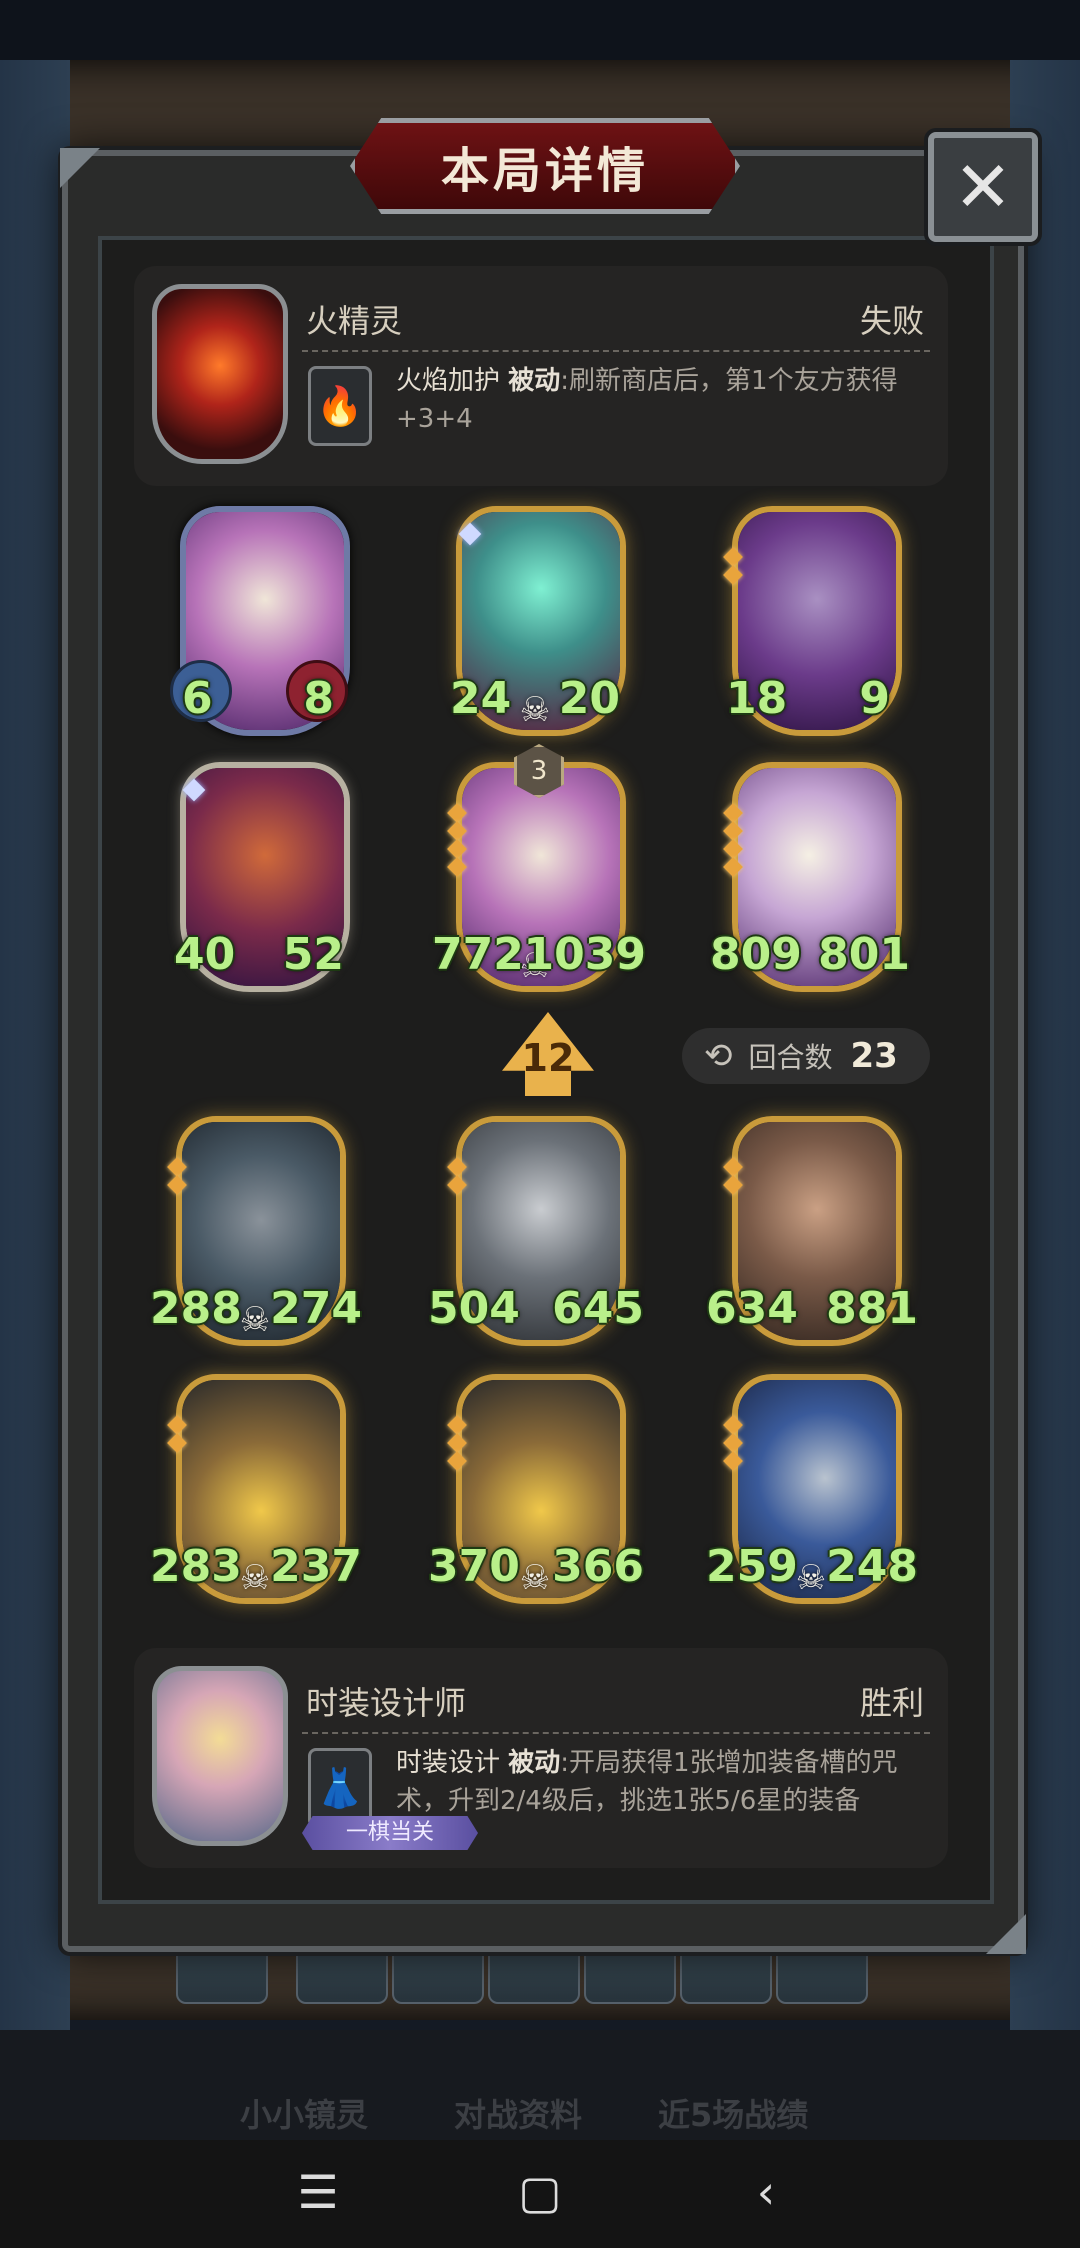 The width and height of the screenshot is (1080, 2248). Describe the element at coordinates (318, 698) in the screenshot. I see `health-value: 8` at that location.